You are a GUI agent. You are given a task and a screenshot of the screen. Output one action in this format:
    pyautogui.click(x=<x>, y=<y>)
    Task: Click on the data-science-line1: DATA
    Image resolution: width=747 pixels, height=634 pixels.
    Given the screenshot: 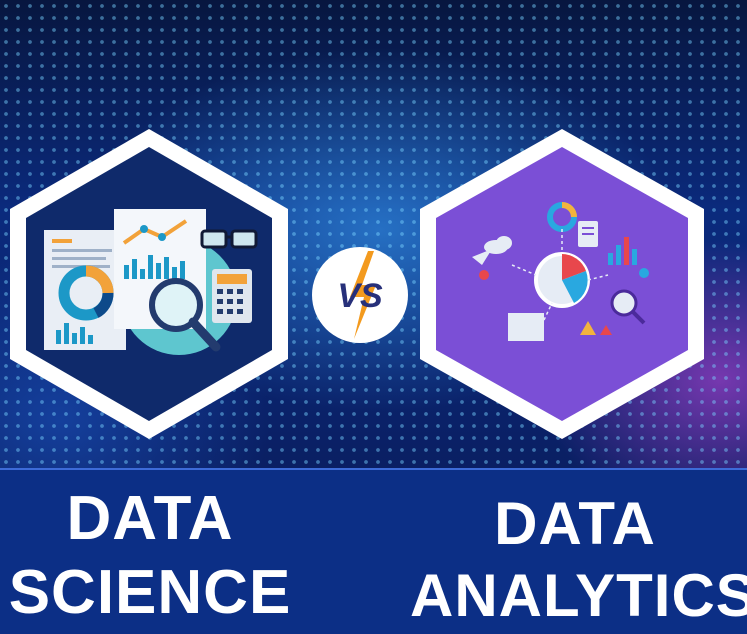 What is the action you would take?
    pyautogui.click(x=150, y=518)
    